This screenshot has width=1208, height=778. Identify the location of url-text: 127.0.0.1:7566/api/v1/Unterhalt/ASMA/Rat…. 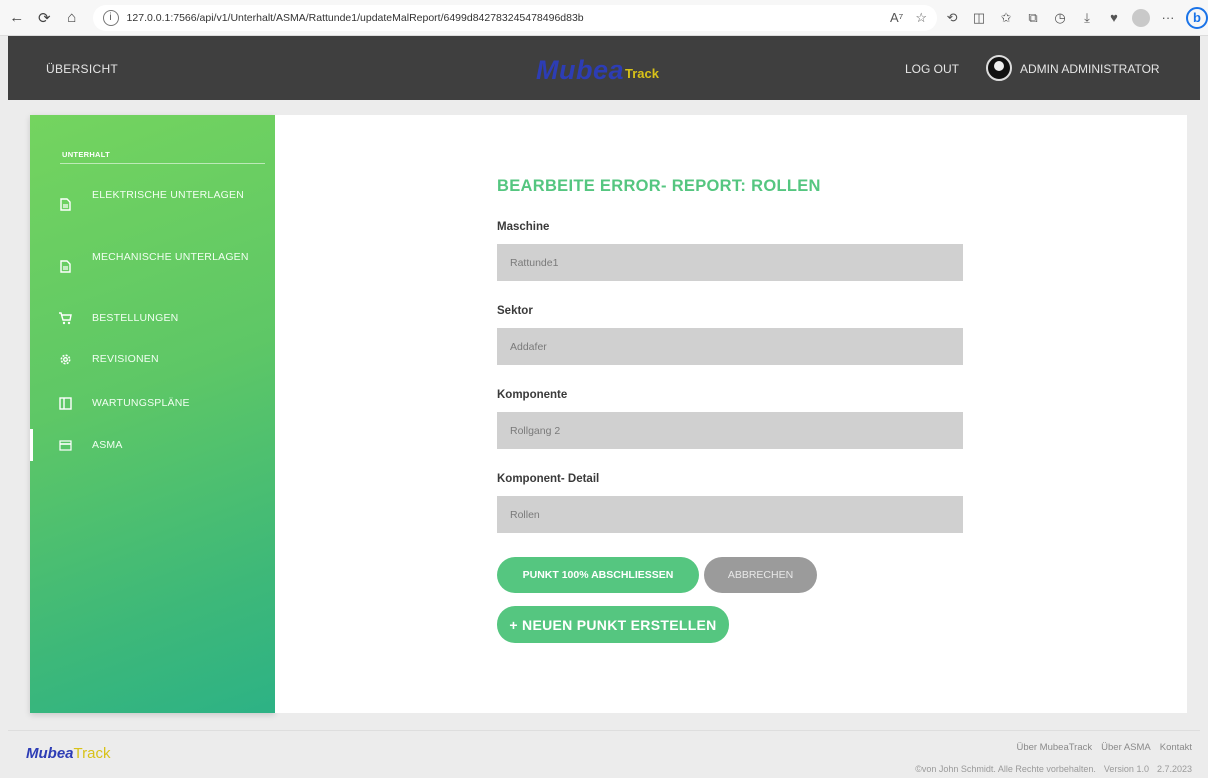
(504, 18).